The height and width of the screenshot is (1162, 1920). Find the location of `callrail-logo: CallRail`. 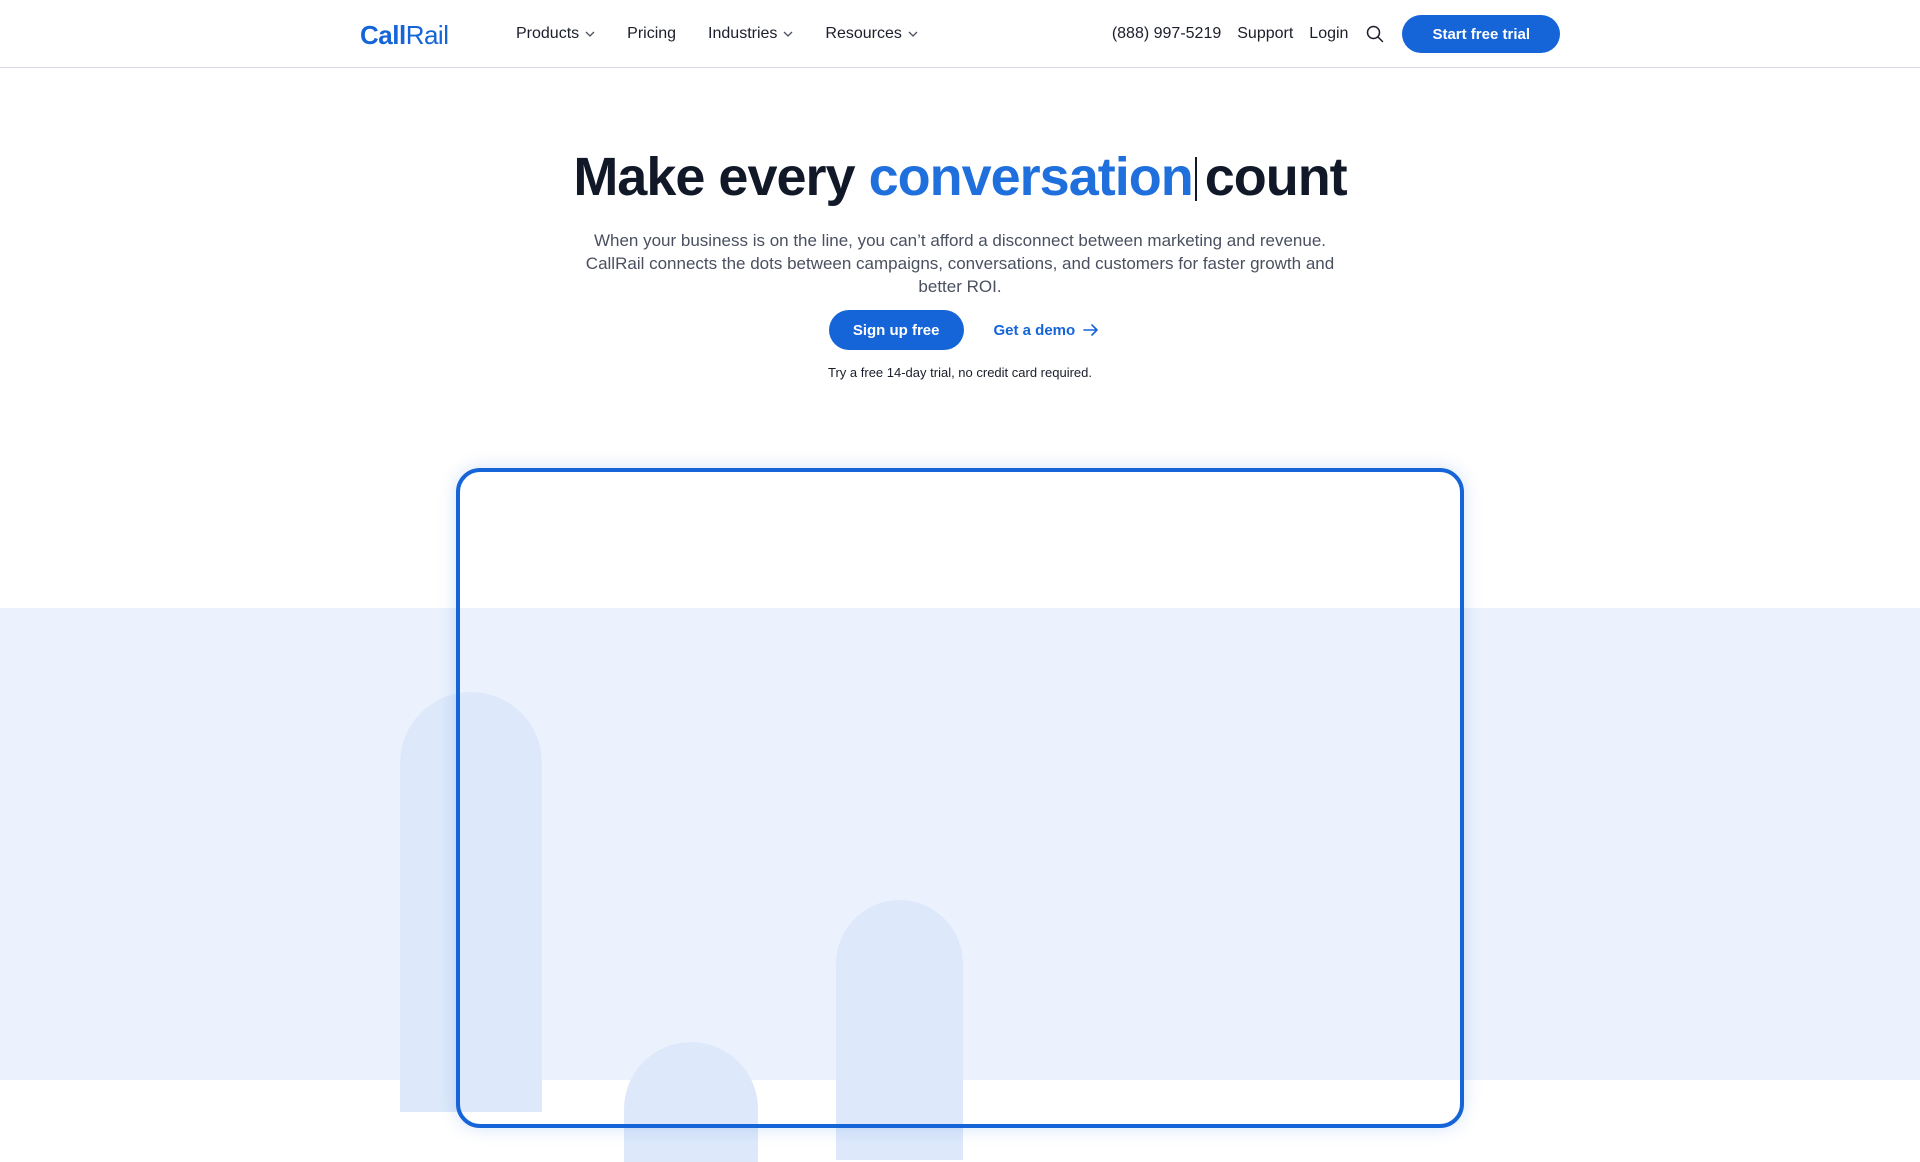

callrail-logo: CallRail is located at coordinates (404, 35).